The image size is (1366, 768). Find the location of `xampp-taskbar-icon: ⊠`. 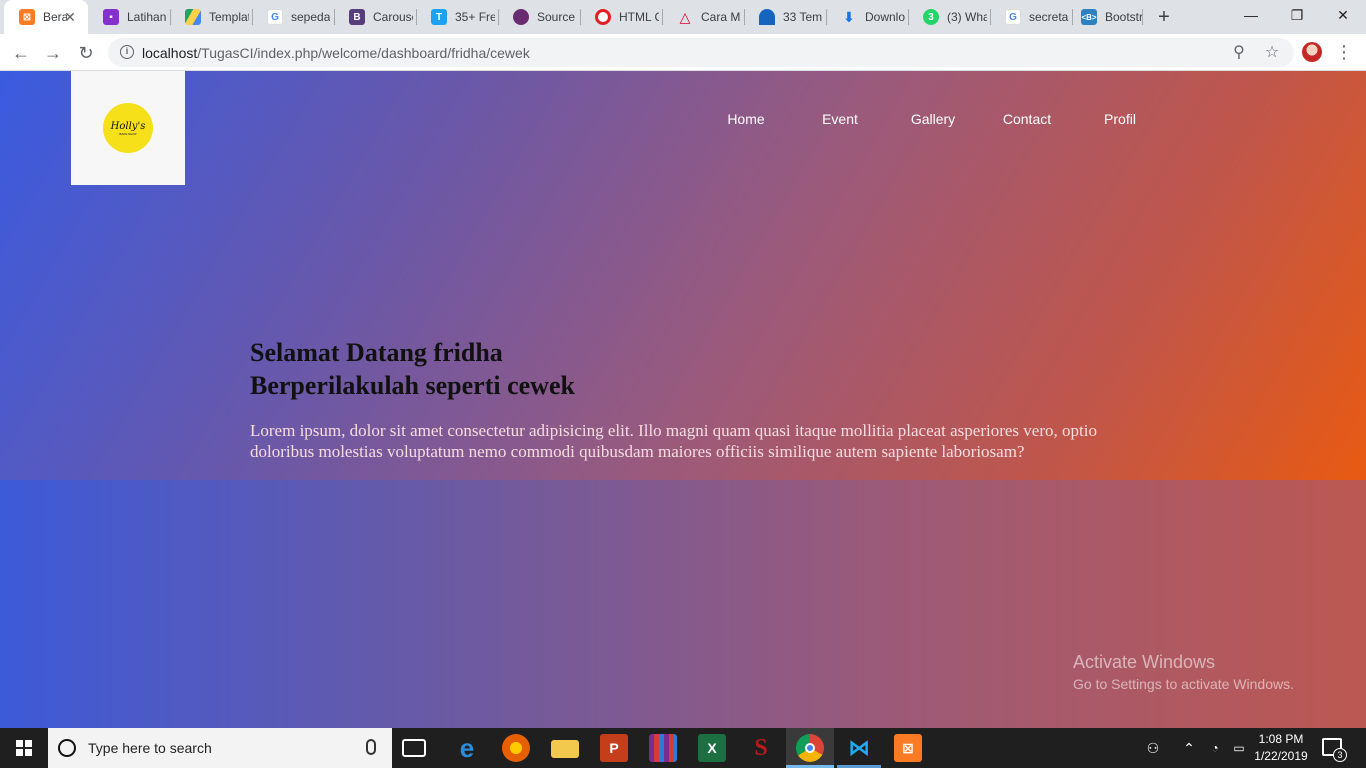

xampp-taskbar-icon: ⊠ is located at coordinates (908, 748).